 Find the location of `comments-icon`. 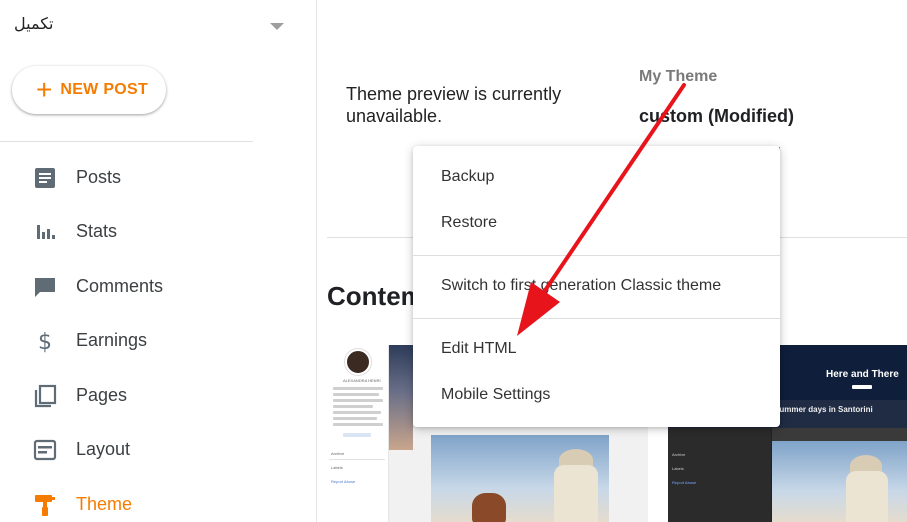

comments-icon is located at coordinates (45, 287).